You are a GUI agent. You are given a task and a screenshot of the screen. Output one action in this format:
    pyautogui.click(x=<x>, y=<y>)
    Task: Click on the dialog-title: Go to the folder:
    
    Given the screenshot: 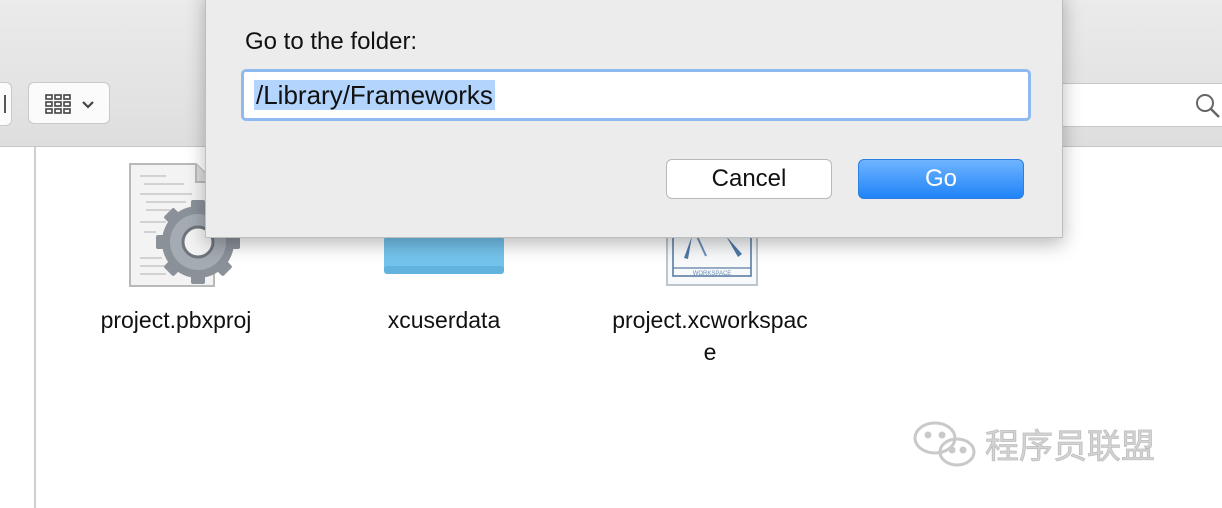 What is the action you would take?
    pyautogui.click(x=331, y=41)
    